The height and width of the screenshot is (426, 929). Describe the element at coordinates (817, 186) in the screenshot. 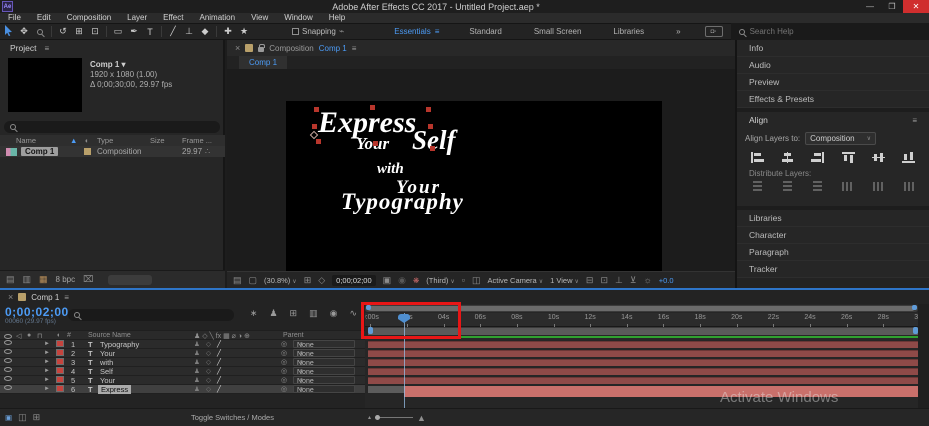

I see `distribute-bottom-icon` at that location.